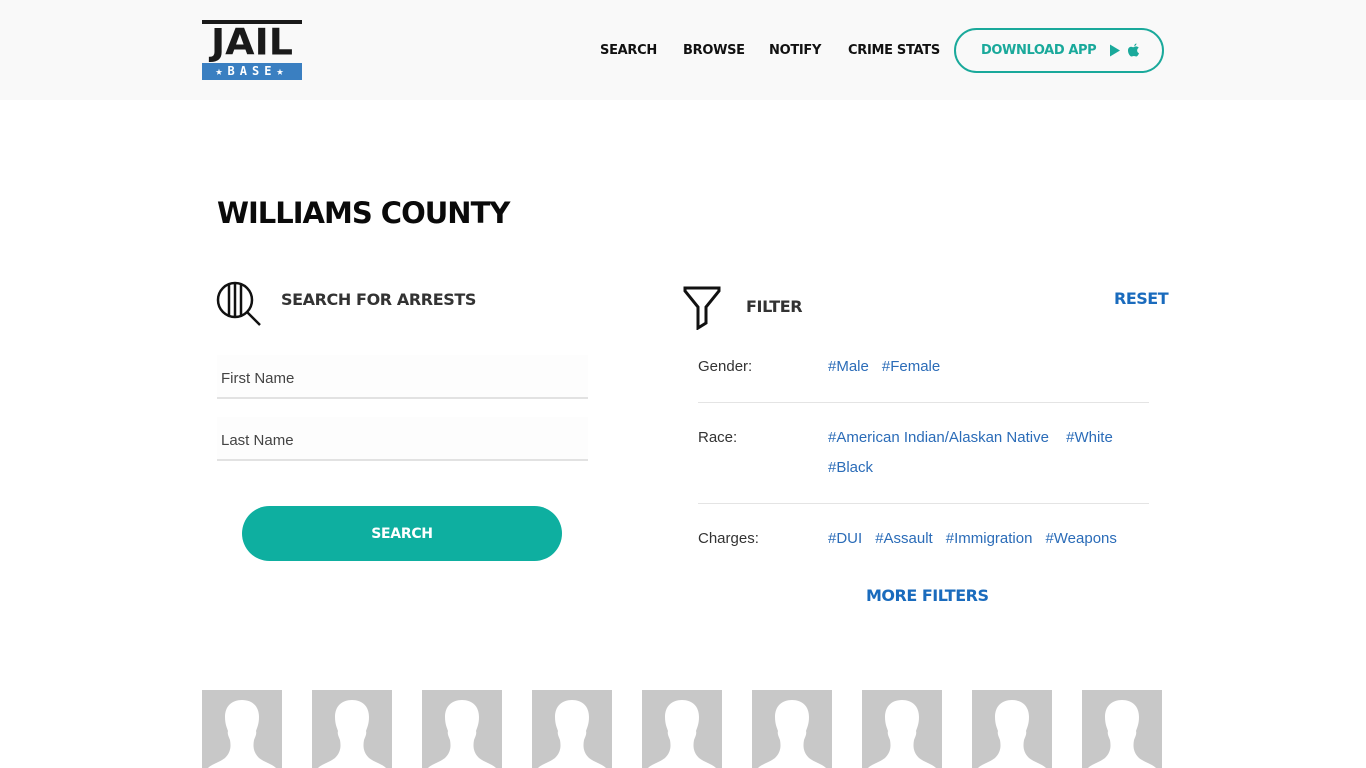 This screenshot has height=768, width=1366. What do you see at coordinates (1039, 50) in the screenshot?
I see `download-app-label: DOWNLOAD APP` at bounding box center [1039, 50].